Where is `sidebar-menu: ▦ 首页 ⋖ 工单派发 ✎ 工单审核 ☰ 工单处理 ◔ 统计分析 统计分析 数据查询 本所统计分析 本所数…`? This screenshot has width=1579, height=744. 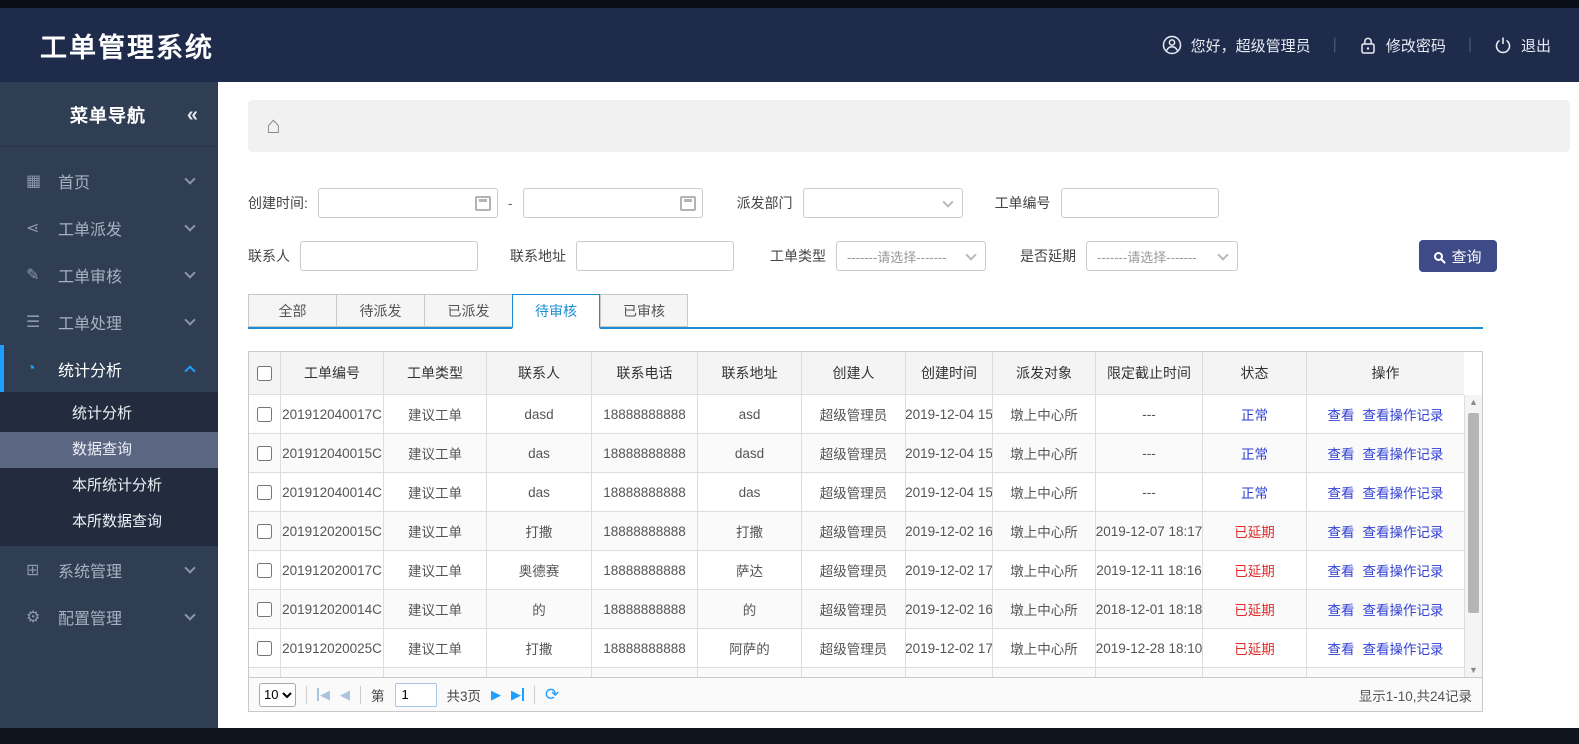
sidebar-menu: ▦ 首页 ⋖ 工单派发 ✎ 工单审核 ☰ 工单处理 ◔ 统计分析 统计分析 数据查询 本所统计分析 本所数… is located at coordinates (109, 393).